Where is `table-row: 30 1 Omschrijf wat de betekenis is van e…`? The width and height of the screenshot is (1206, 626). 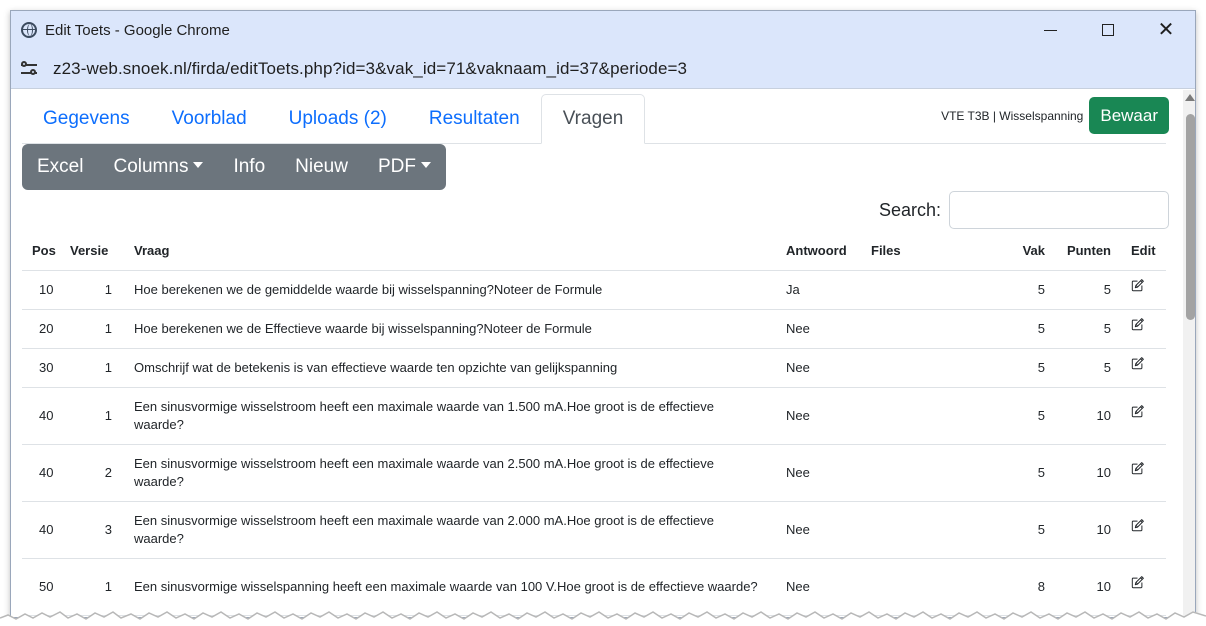
table-row: 30 1 Omschrijf wat de betekenis is van e… is located at coordinates (594, 368).